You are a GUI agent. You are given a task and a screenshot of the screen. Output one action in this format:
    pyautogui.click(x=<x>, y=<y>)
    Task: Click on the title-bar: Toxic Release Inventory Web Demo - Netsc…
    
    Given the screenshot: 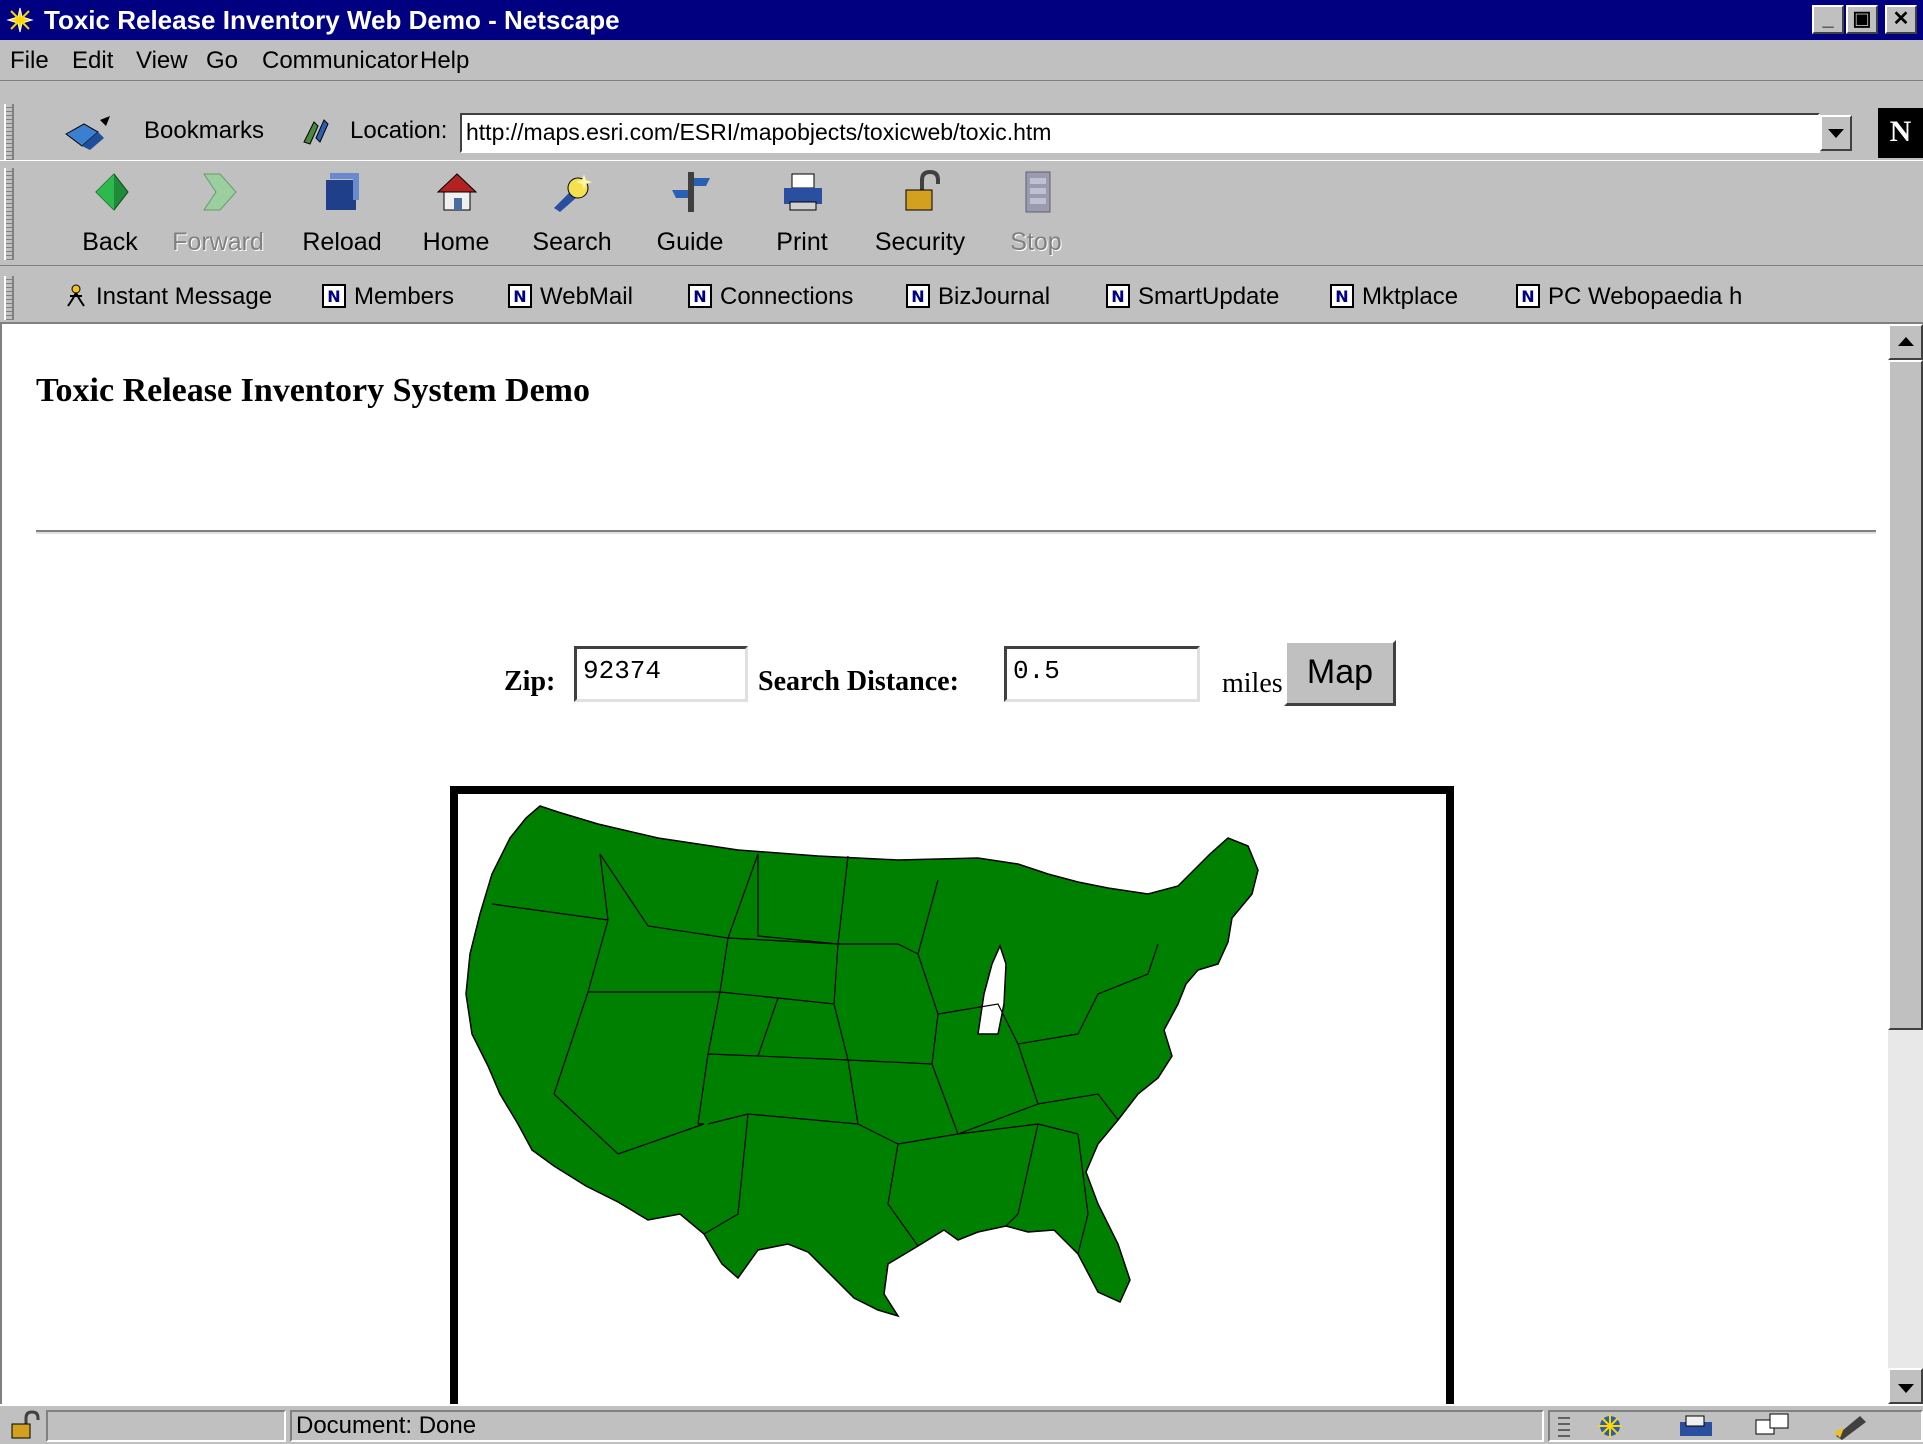 What is the action you would take?
    pyautogui.click(x=961, y=20)
    